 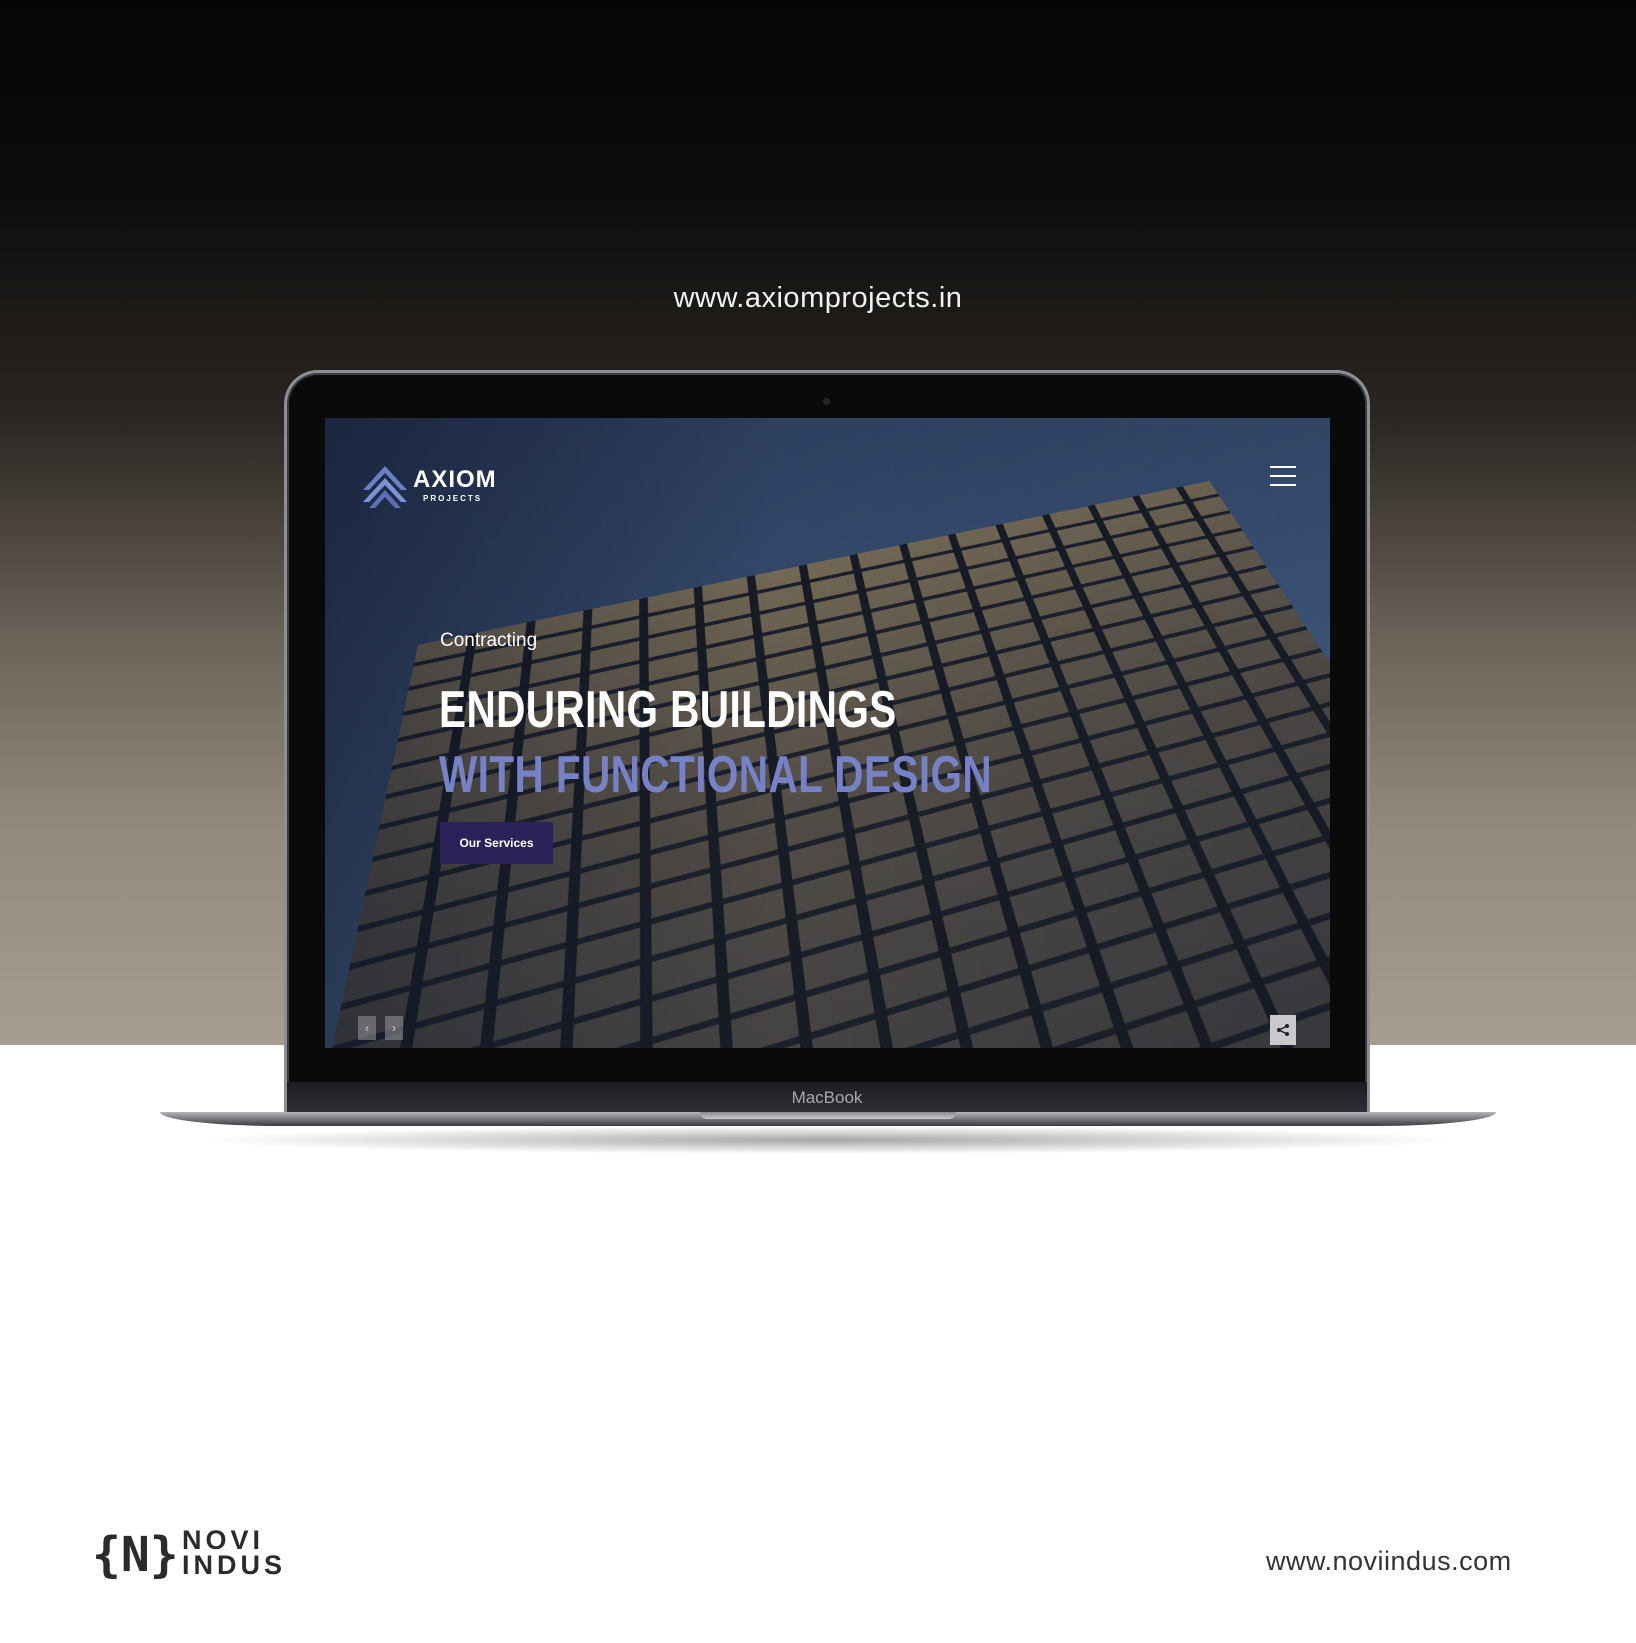 I want to click on noviindus-logo-mark-icon: {N}, so click(x=135, y=1555).